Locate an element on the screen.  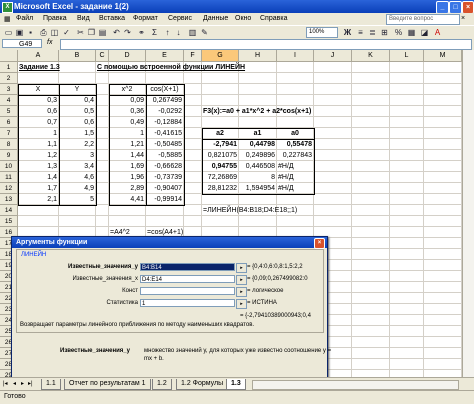
row-header: 7 is located at coordinates (9, 133).